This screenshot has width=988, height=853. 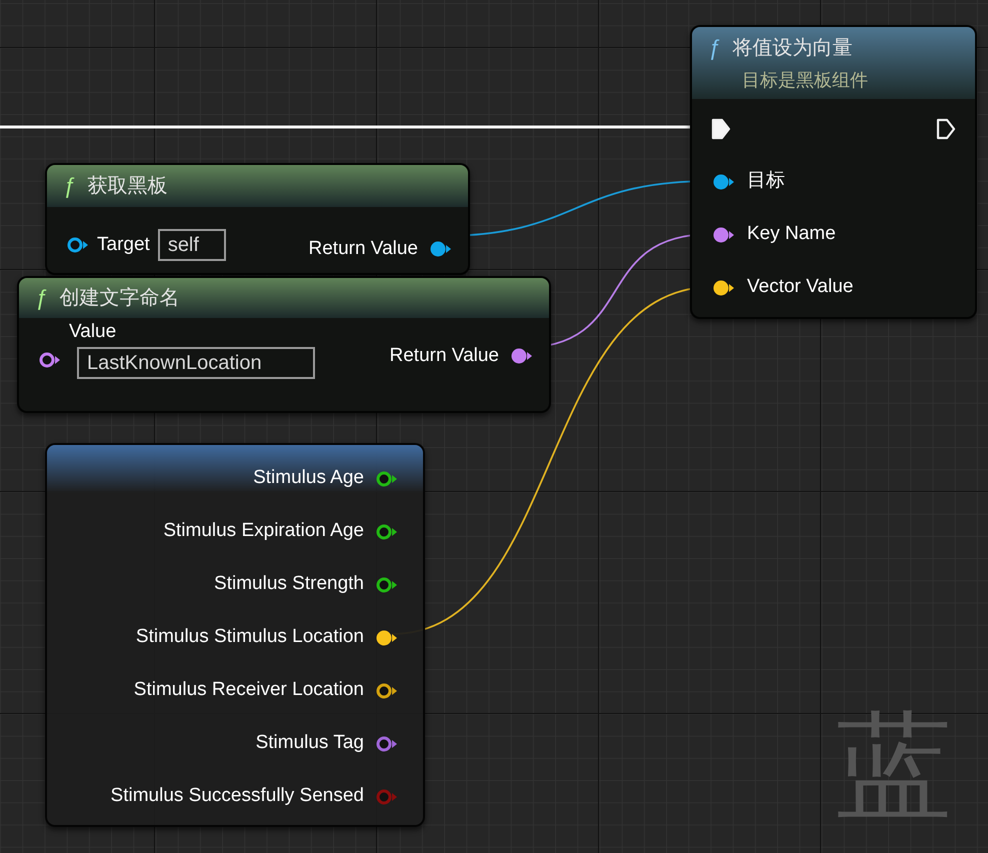 What do you see at coordinates (123, 244) in the screenshot?
I see `pin-label: Target` at bounding box center [123, 244].